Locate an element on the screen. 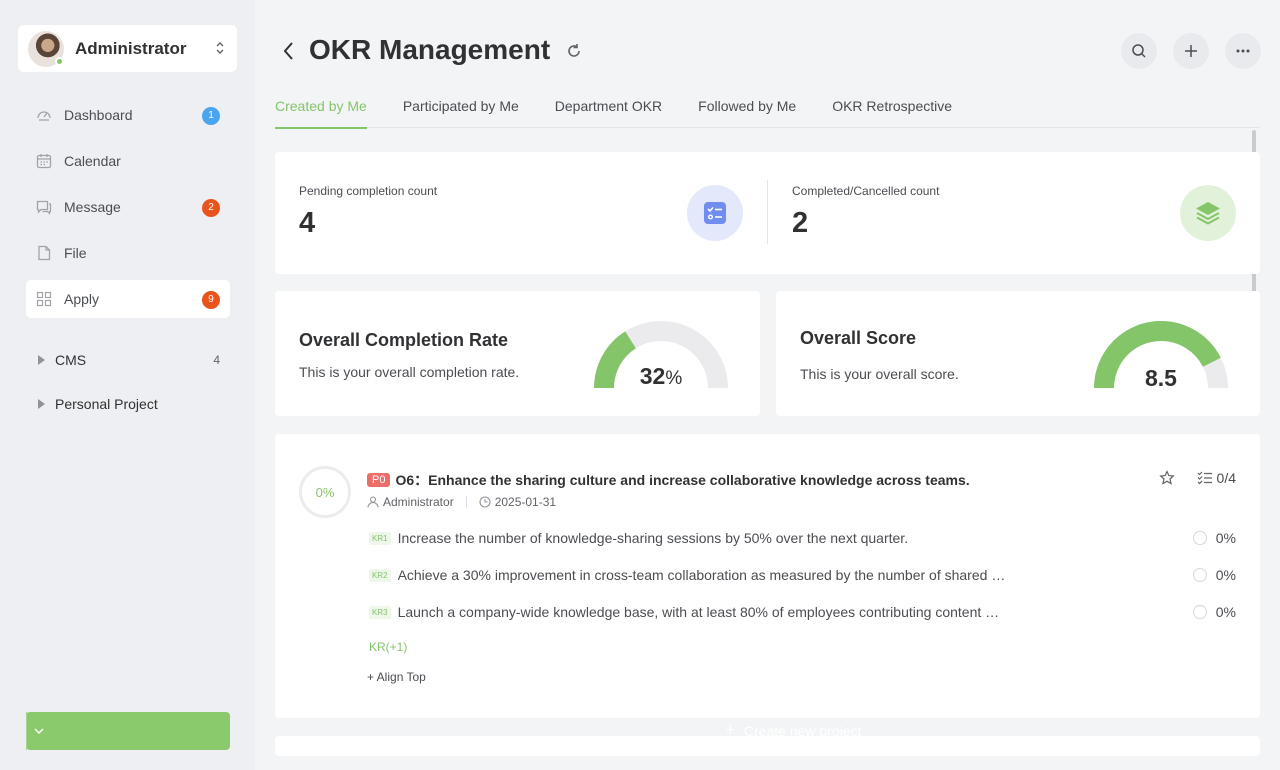 The height and width of the screenshot is (770, 1280). objective-owner: Administrator is located at coordinates (418, 502).